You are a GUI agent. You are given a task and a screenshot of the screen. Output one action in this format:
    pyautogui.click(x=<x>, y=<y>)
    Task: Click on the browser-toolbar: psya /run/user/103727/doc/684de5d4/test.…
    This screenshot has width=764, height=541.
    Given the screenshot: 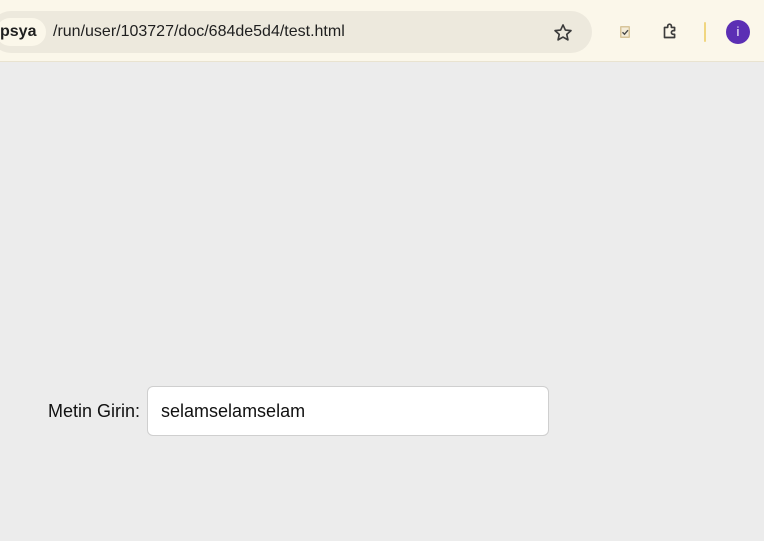 What is the action you would take?
    pyautogui.click(x=382, y=31)
    